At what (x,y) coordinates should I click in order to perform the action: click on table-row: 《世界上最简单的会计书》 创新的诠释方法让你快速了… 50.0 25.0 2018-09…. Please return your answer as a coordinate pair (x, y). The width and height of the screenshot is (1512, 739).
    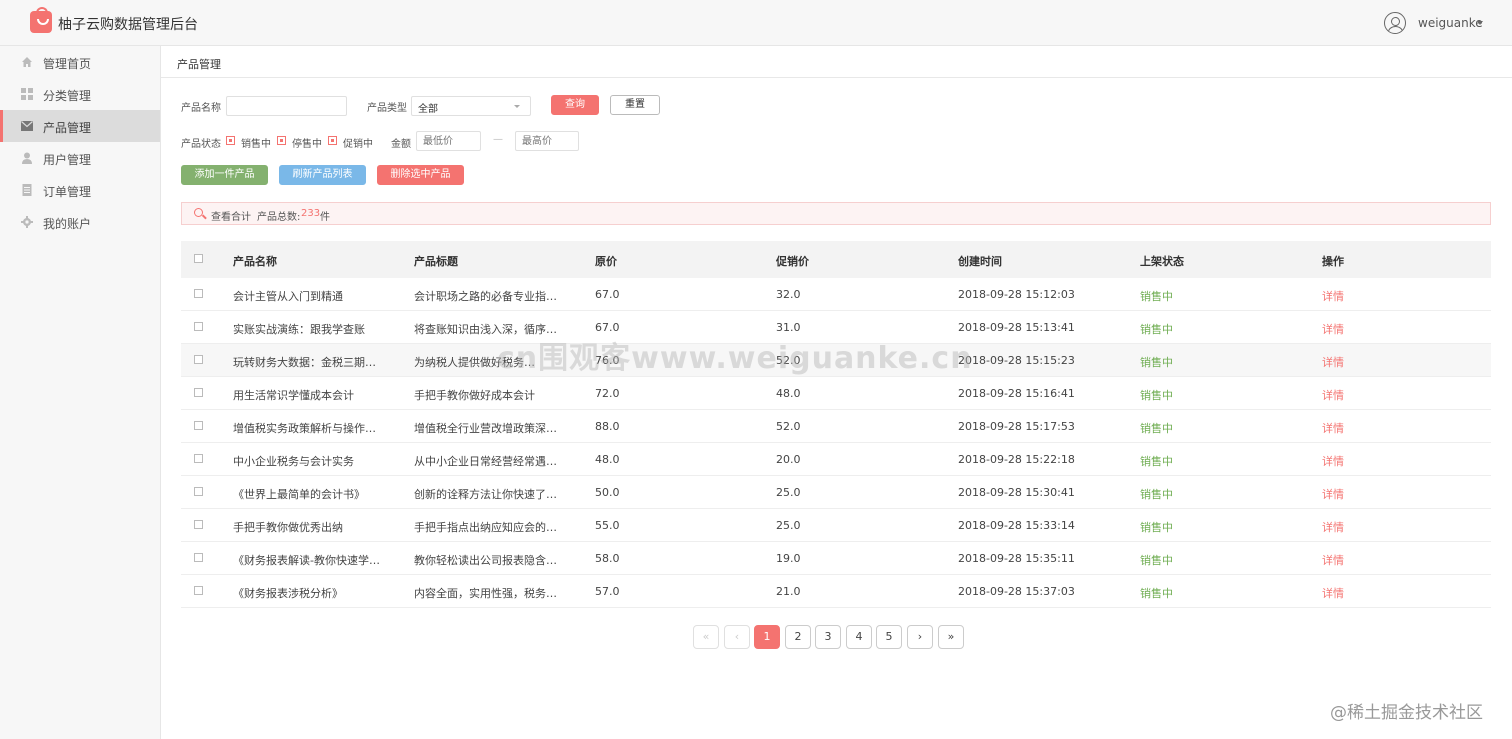
    Looking at the image, I should click on (836, 492).